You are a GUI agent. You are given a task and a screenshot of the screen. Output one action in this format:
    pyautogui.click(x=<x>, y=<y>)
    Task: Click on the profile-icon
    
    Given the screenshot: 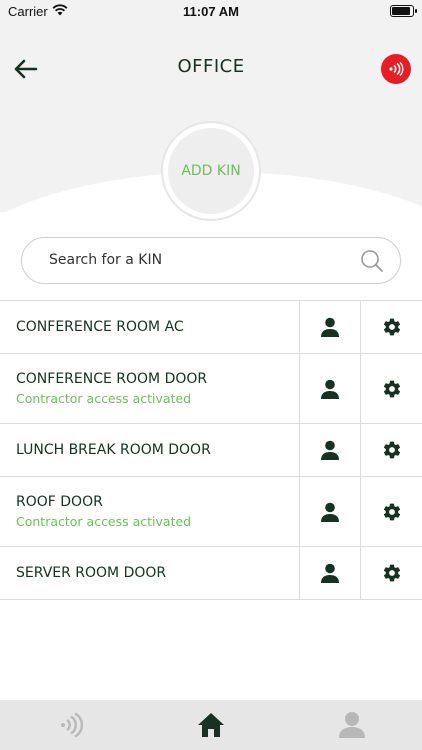 What is the action you would take?
    pyautogui.click(x=352, y=725)
    